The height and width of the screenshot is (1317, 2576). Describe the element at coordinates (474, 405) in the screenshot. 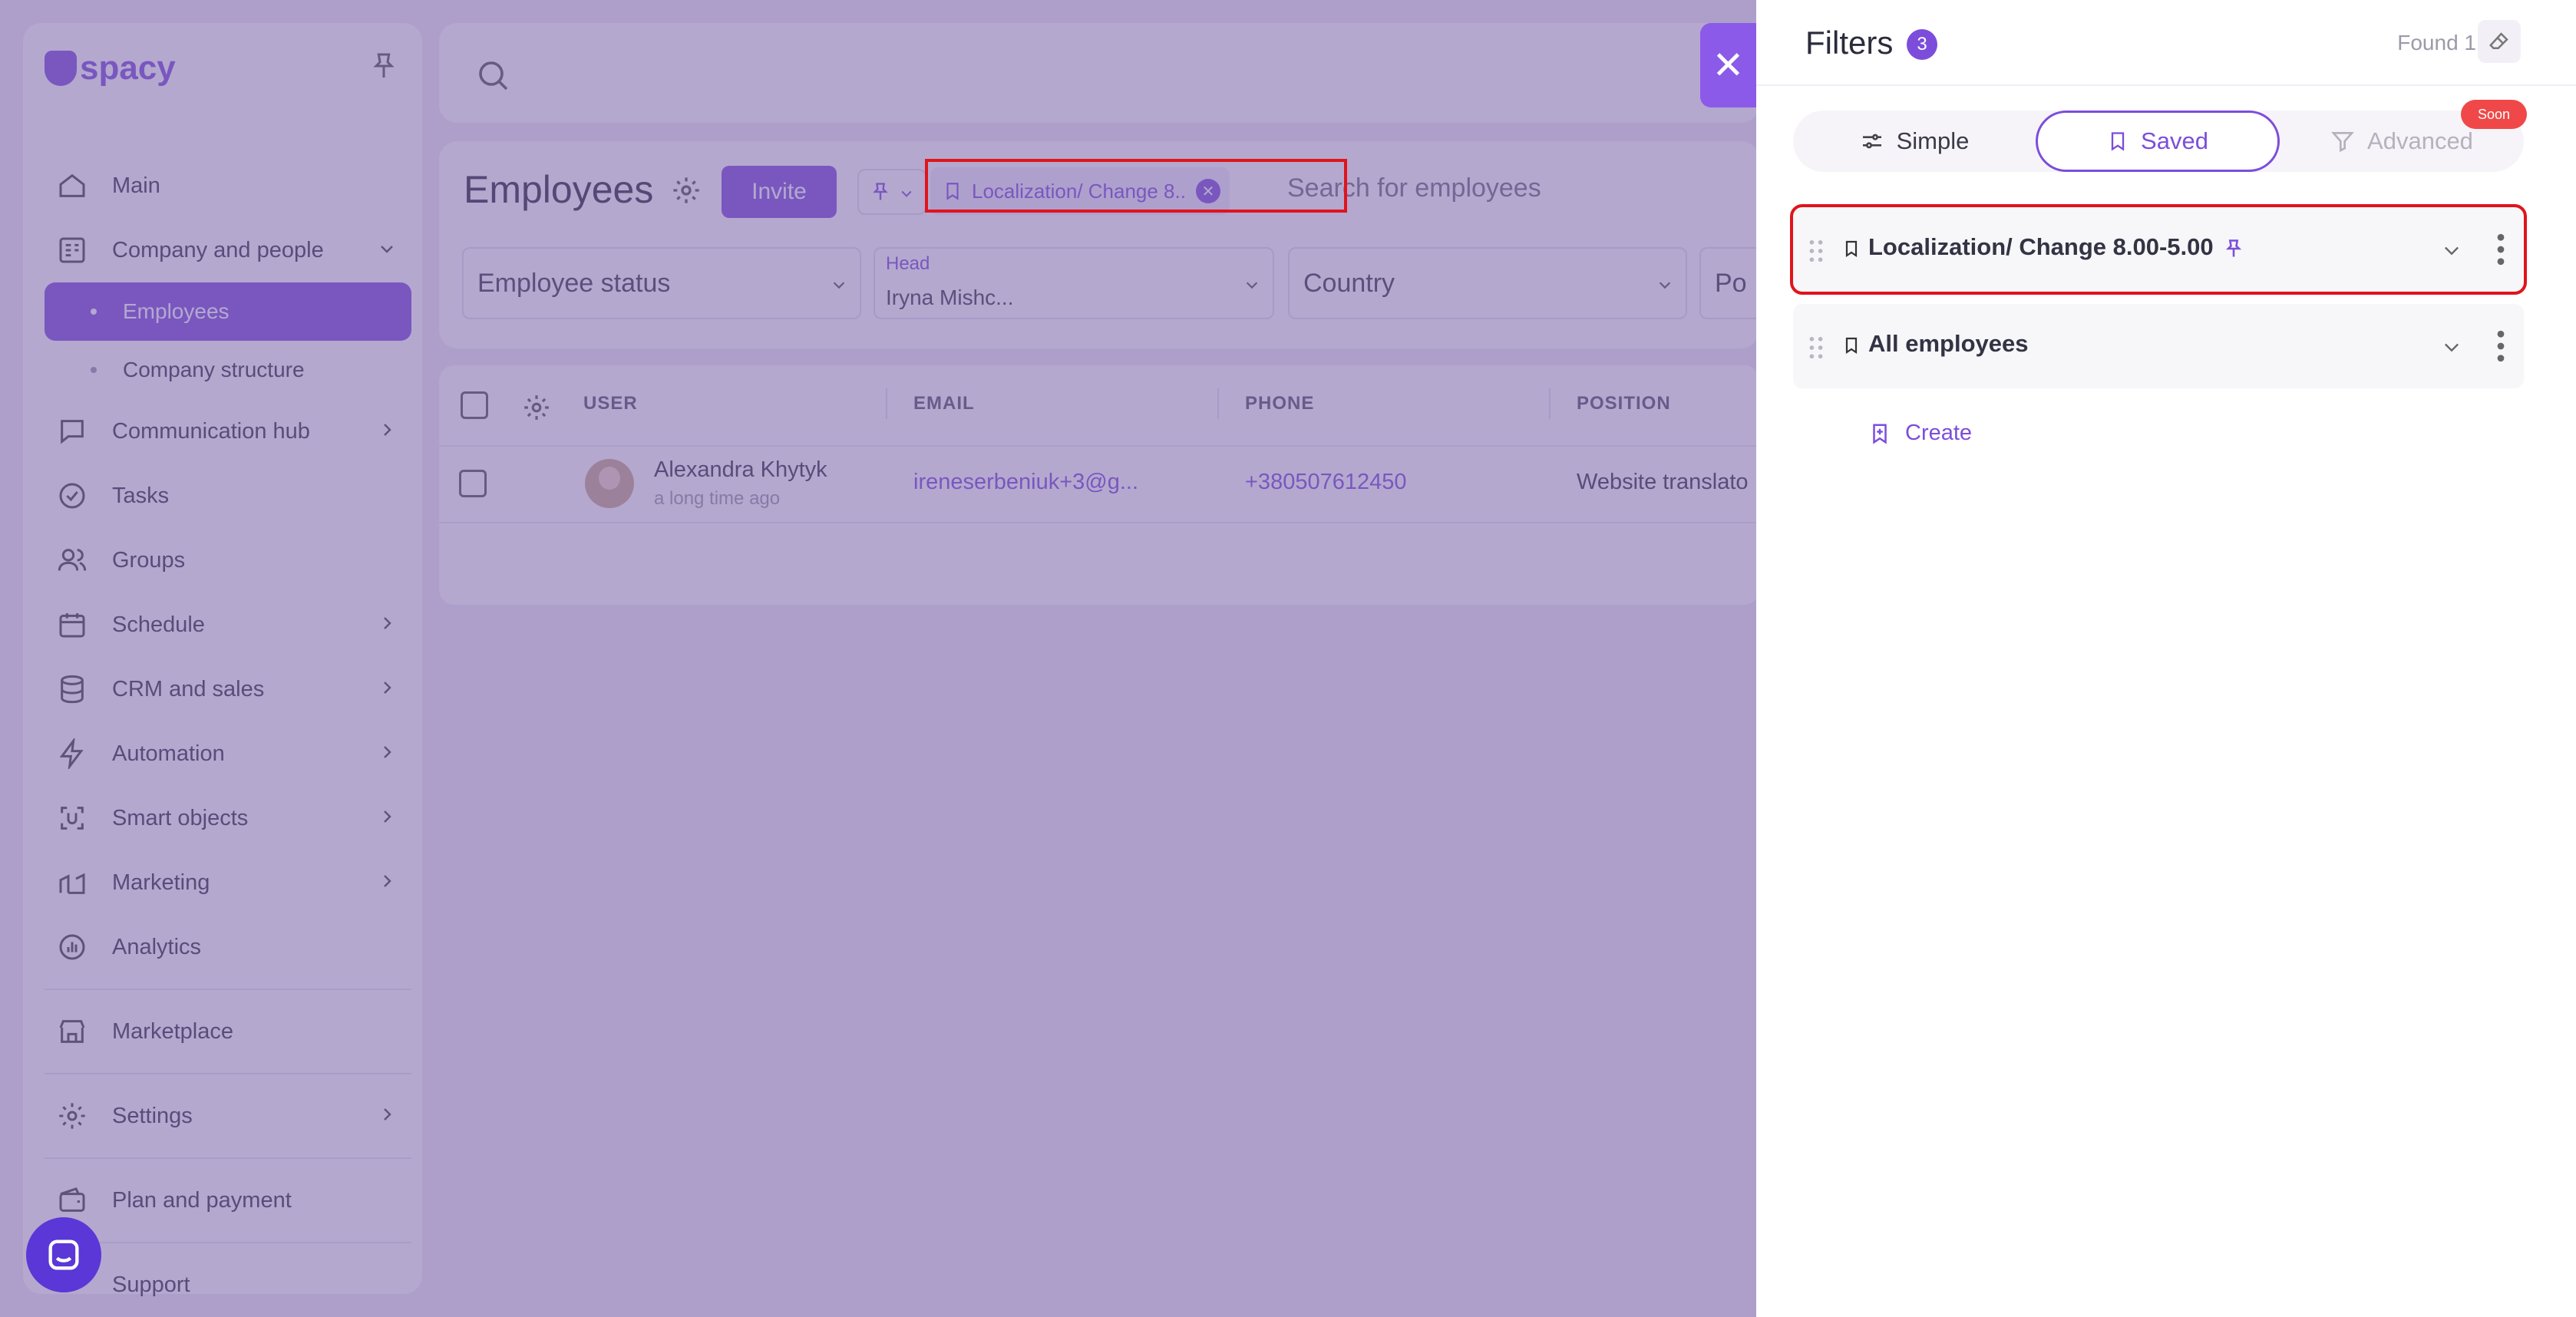

I see `select-all-checkbox` at that location.